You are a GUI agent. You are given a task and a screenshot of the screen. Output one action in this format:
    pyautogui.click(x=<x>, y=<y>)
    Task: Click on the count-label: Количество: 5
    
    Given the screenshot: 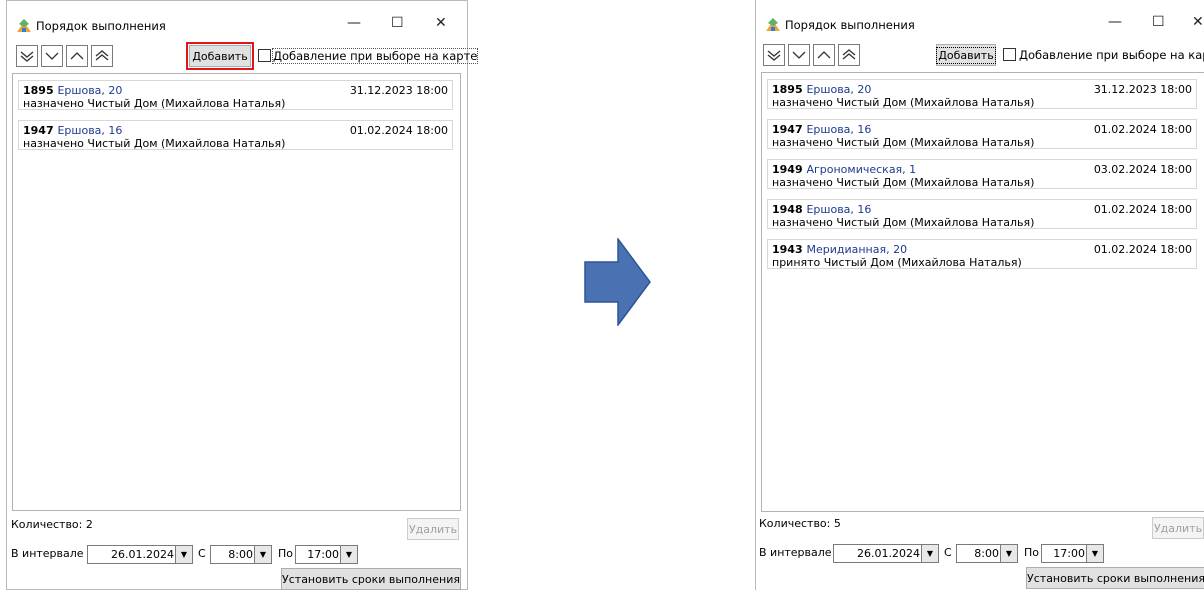 What is the action you would take?
    pyautogui.click(x=800, y=523)
    